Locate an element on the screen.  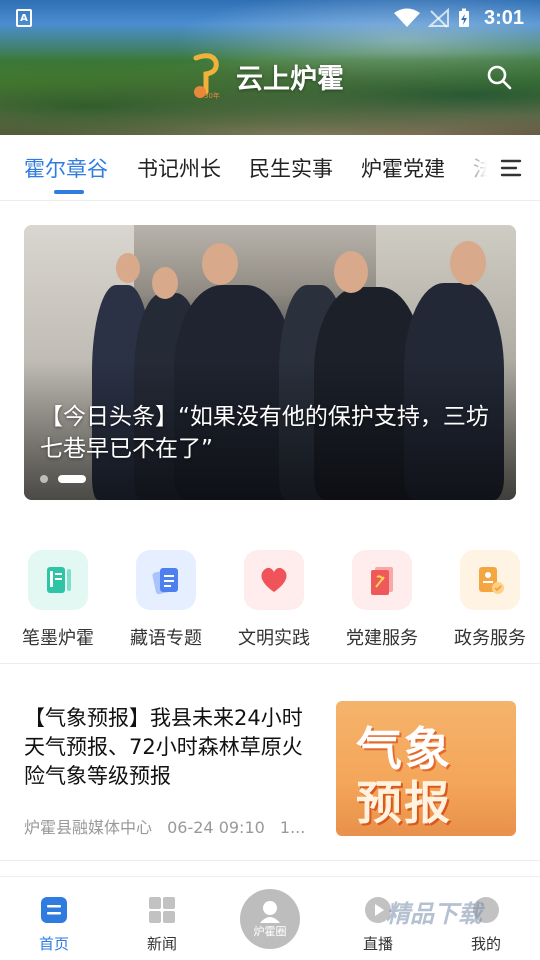
entry-dangjian-fuwu: 党建服务 is located at coordinates (382, 600).